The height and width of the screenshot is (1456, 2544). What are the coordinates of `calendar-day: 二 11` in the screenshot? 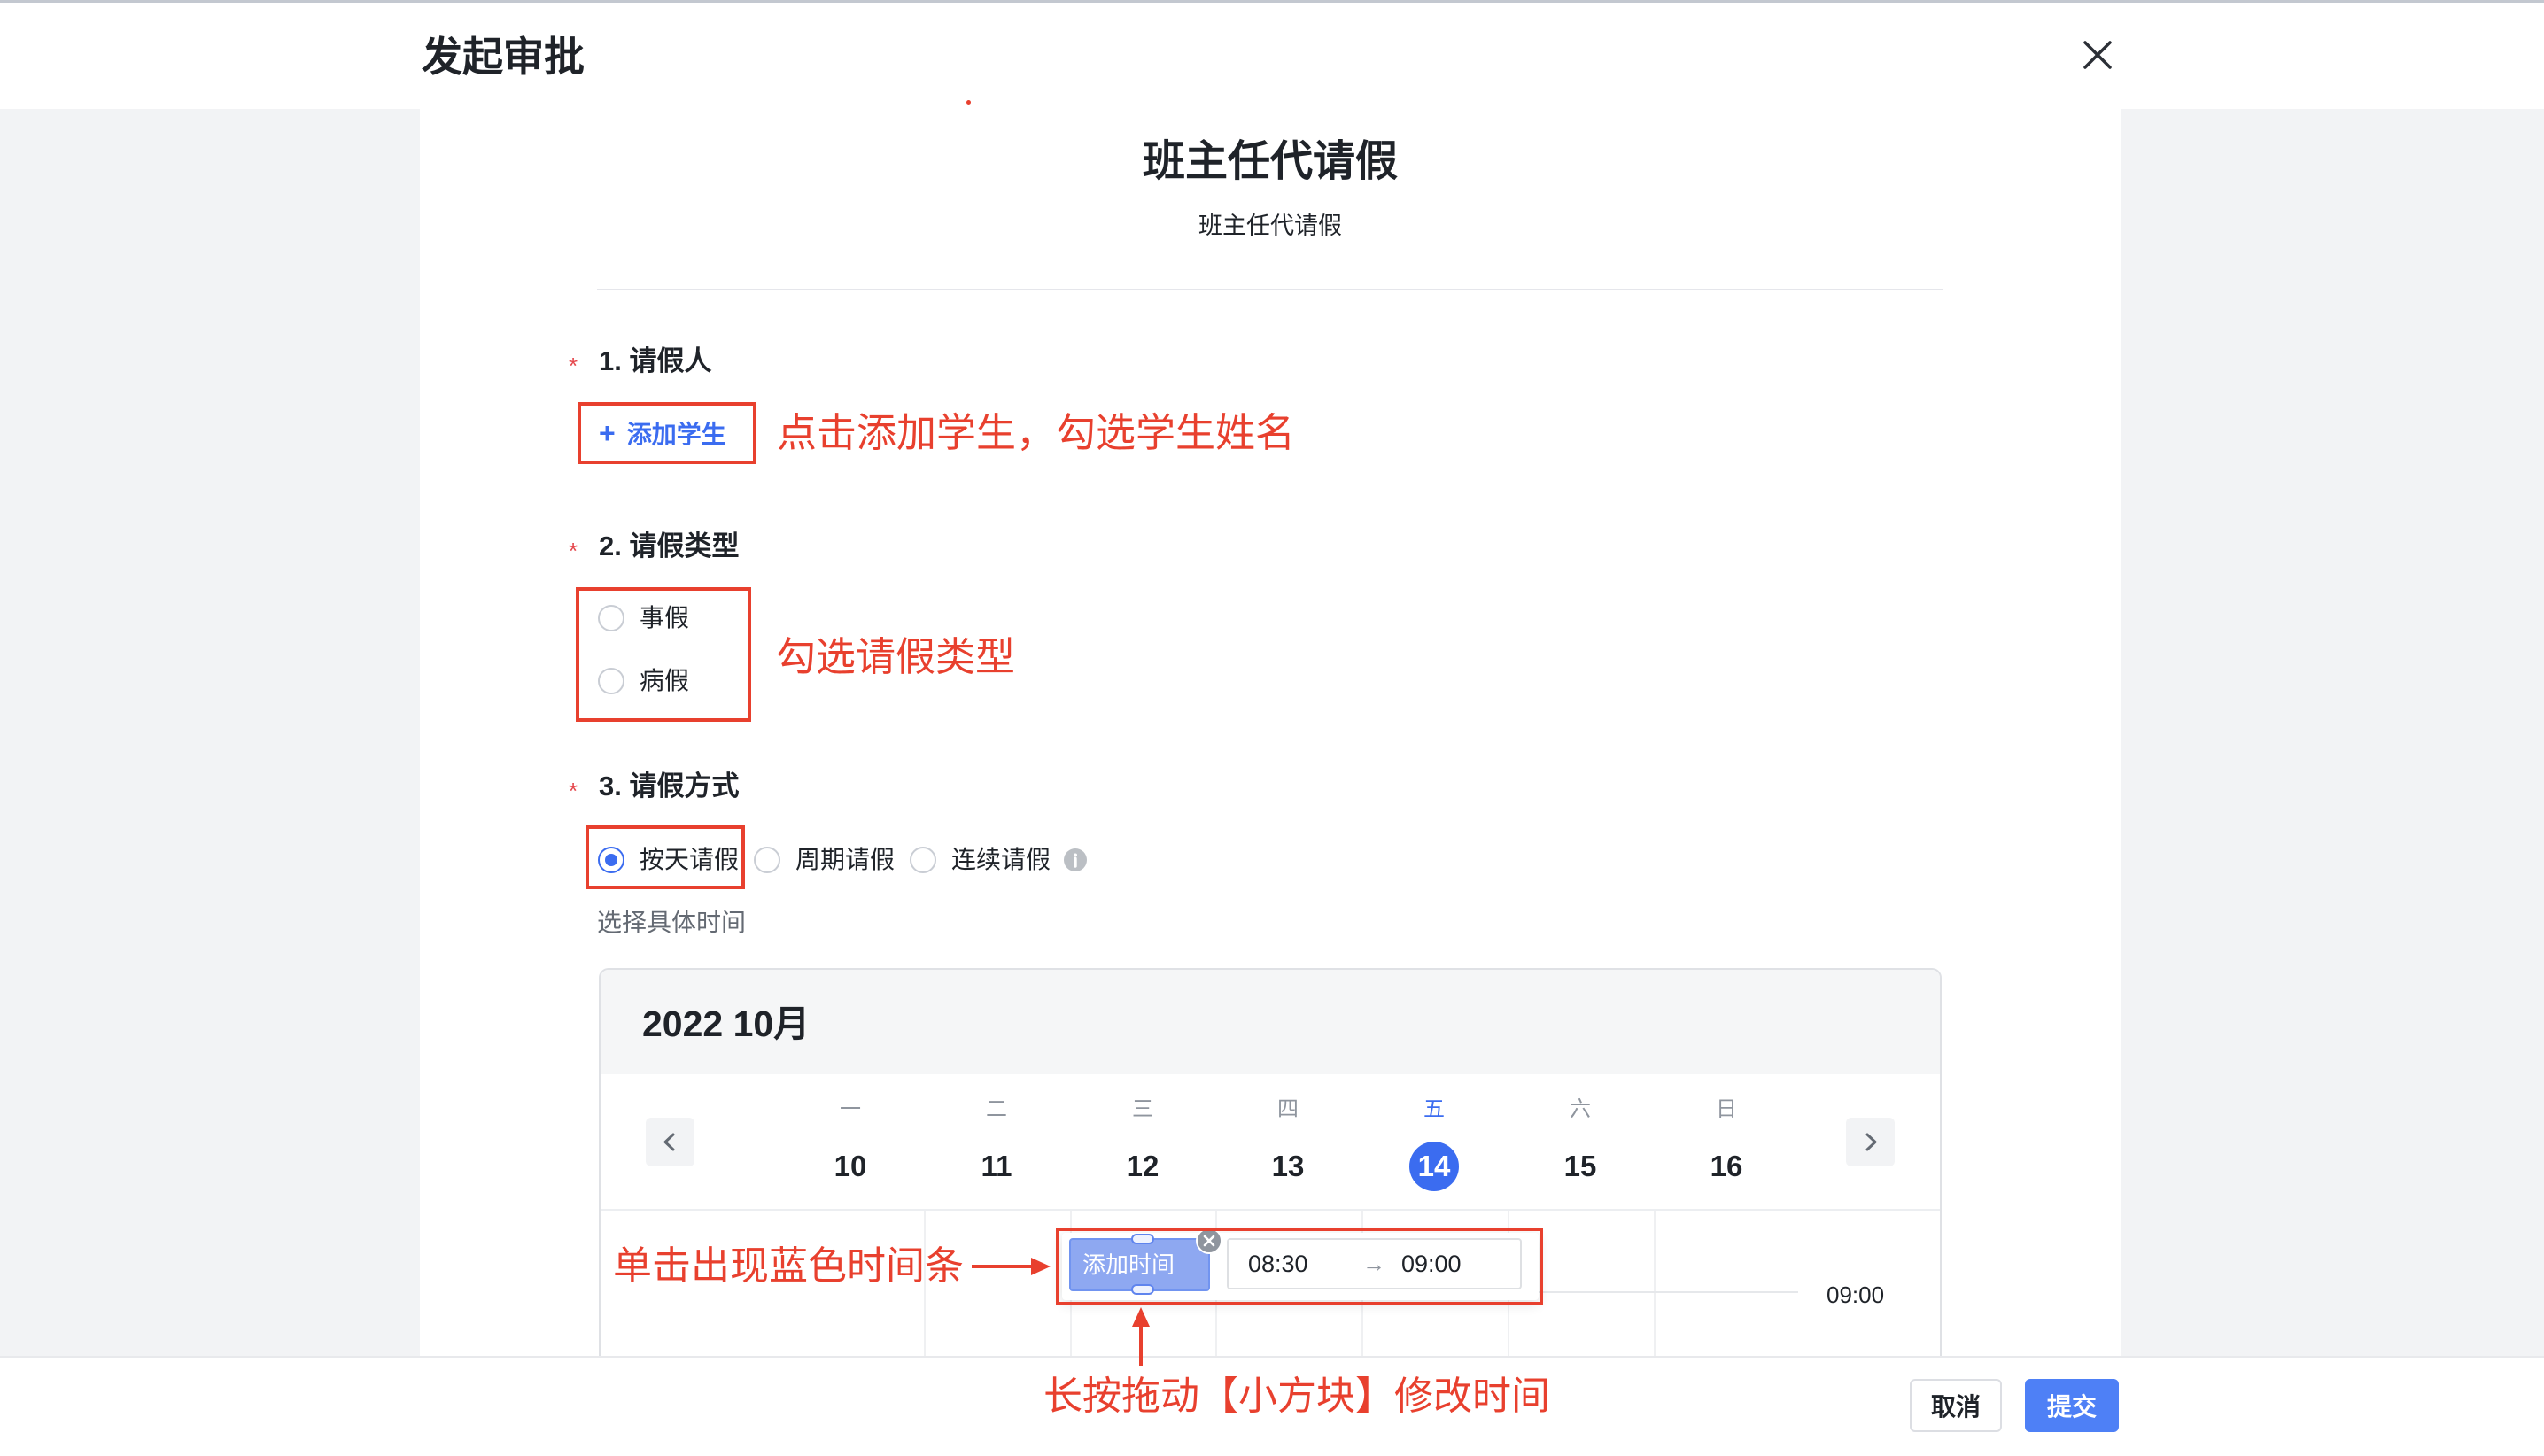 It's located at (997, 1148).